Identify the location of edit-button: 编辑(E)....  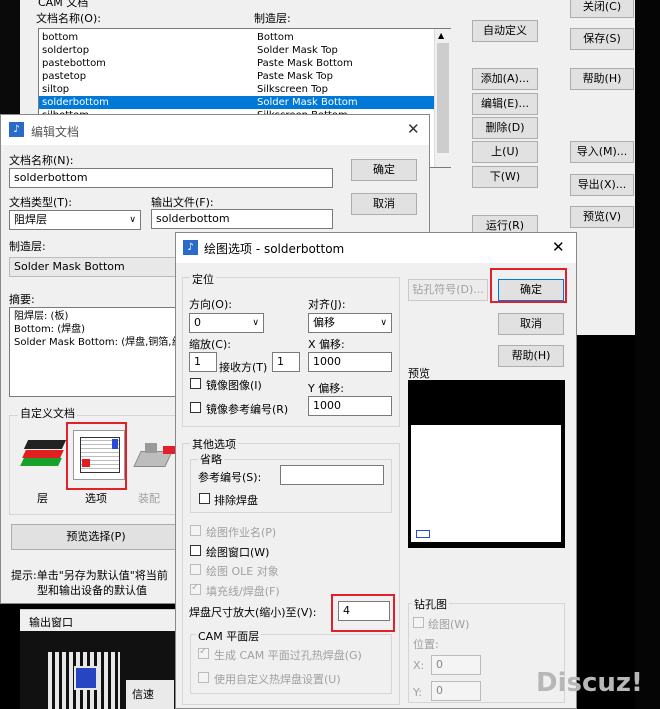
(505, 104).